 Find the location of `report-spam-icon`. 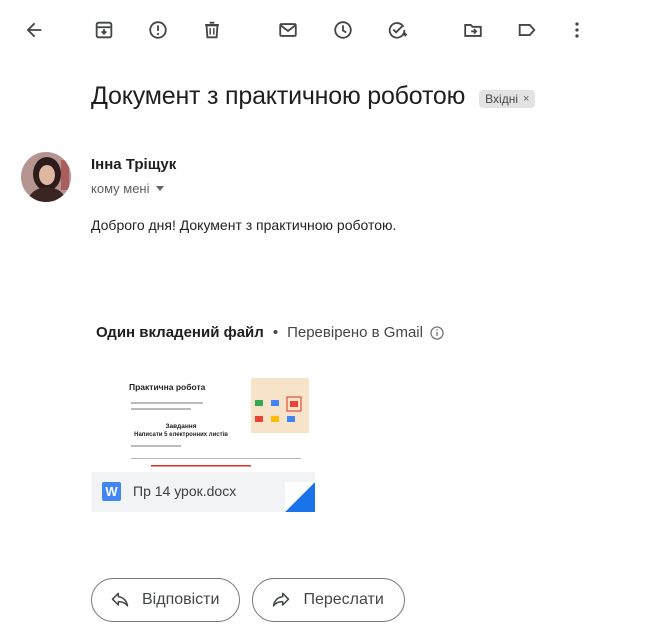

report-spam-icon is located at coordinates (158, 30).